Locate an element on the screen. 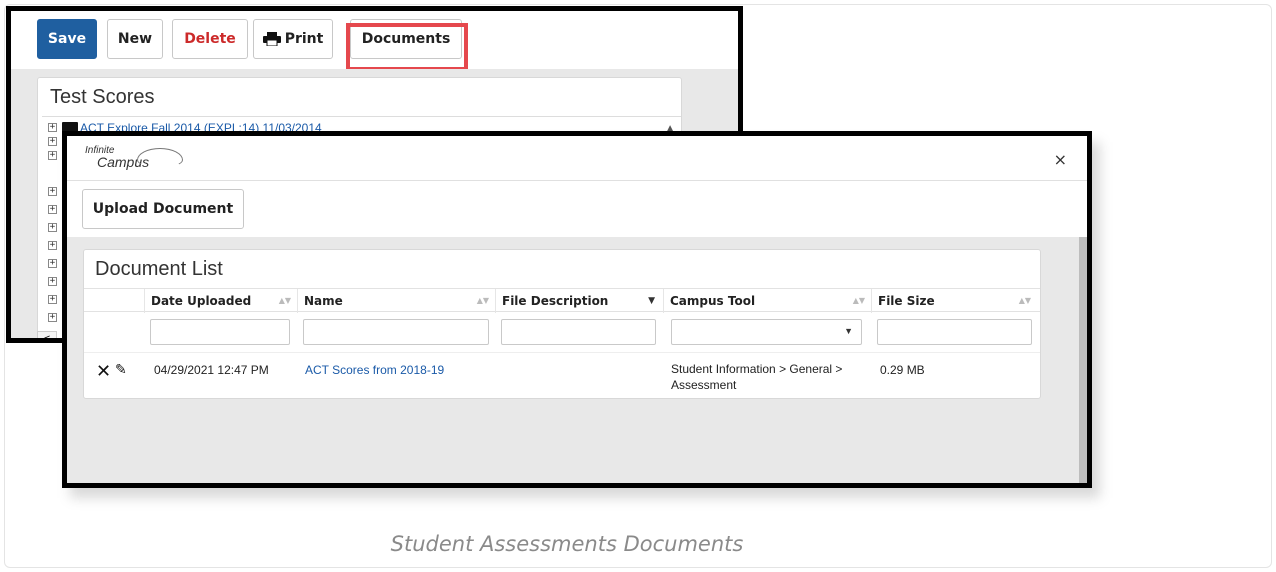 The image size is (1276, 572). column-header-label: Date Uploaded is located at coordinates (201, 301).